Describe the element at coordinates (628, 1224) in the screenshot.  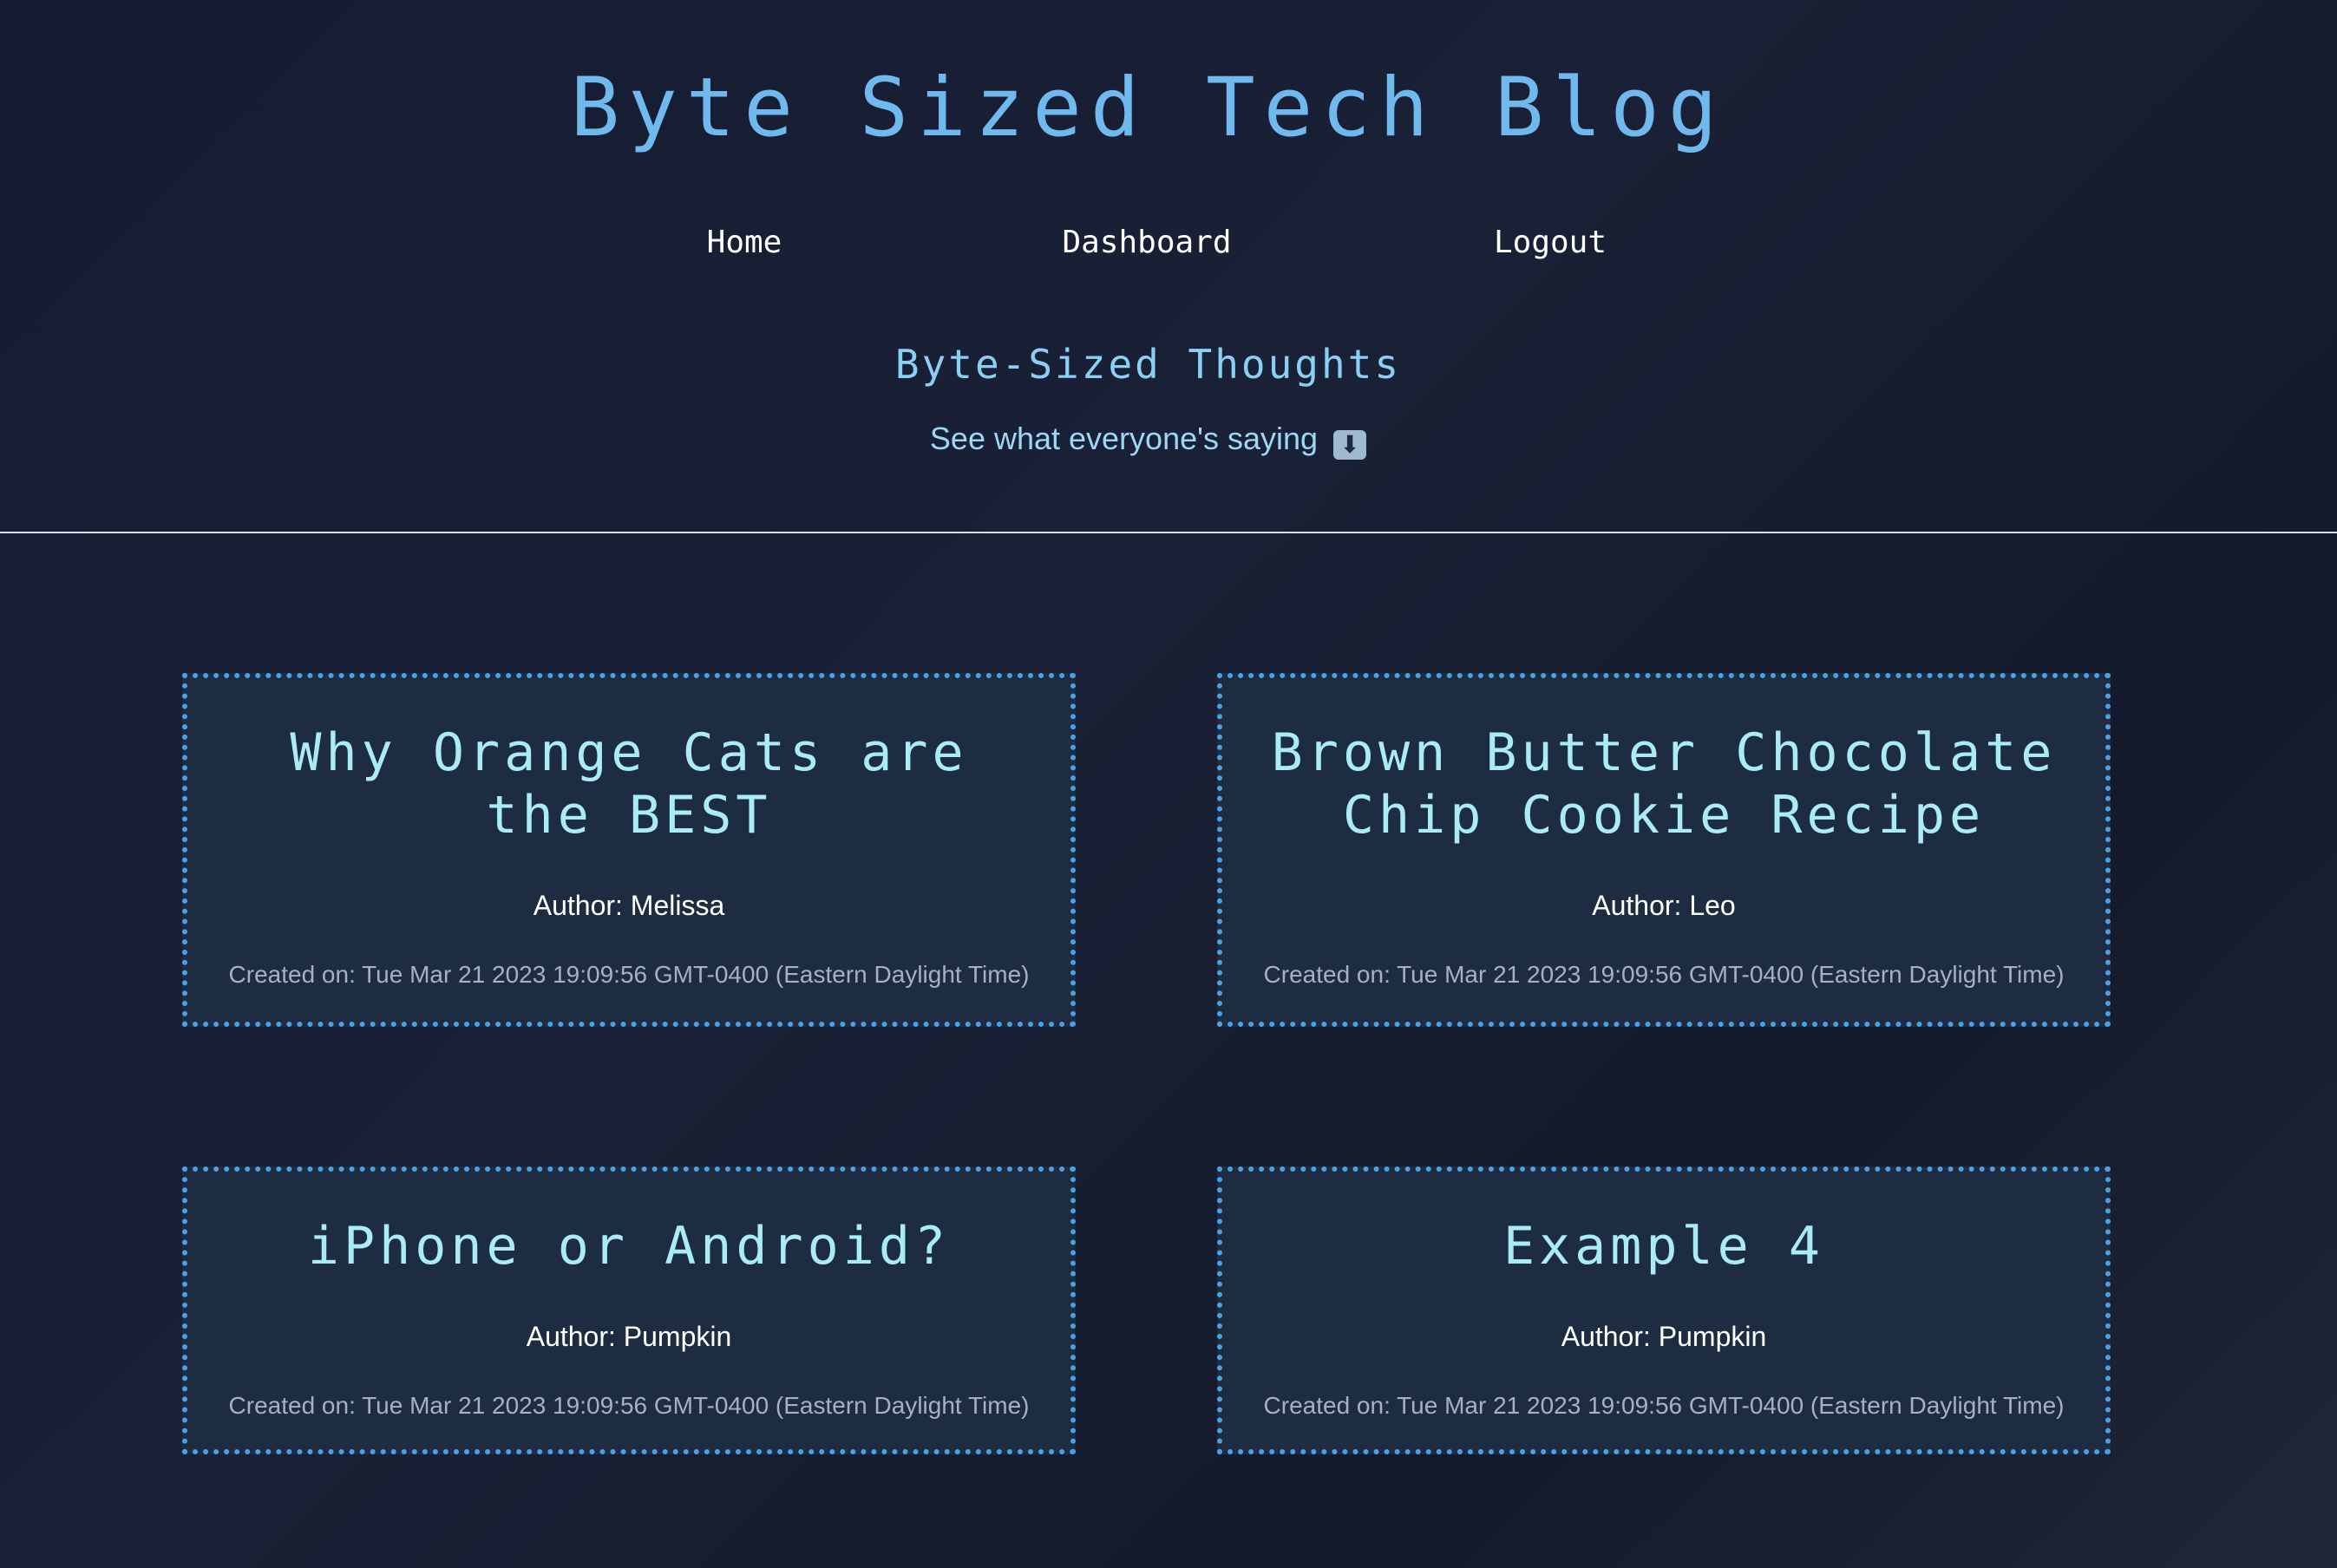
I see `post-title: iPhone or Android?` at that location.